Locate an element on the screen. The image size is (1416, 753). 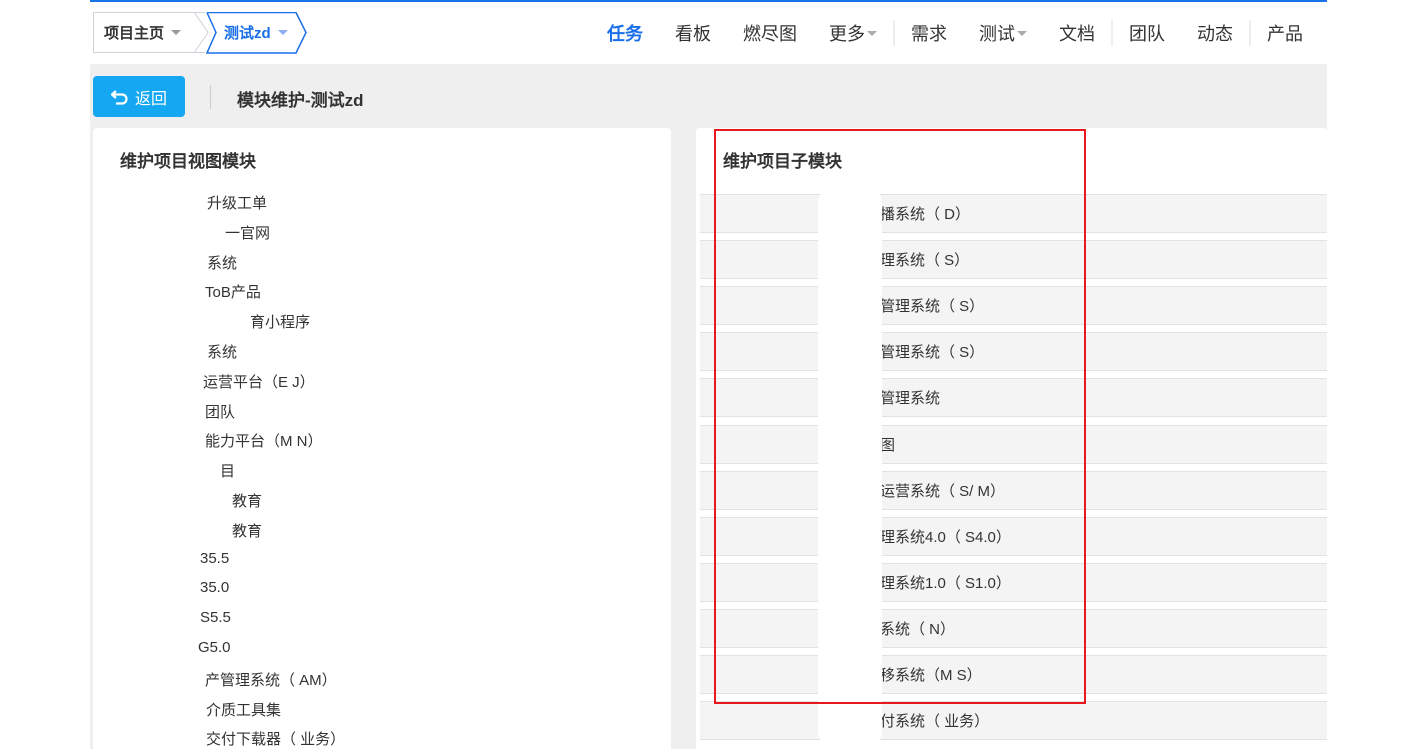
nav-product: 产品 is located at coordinates (1285, 33).